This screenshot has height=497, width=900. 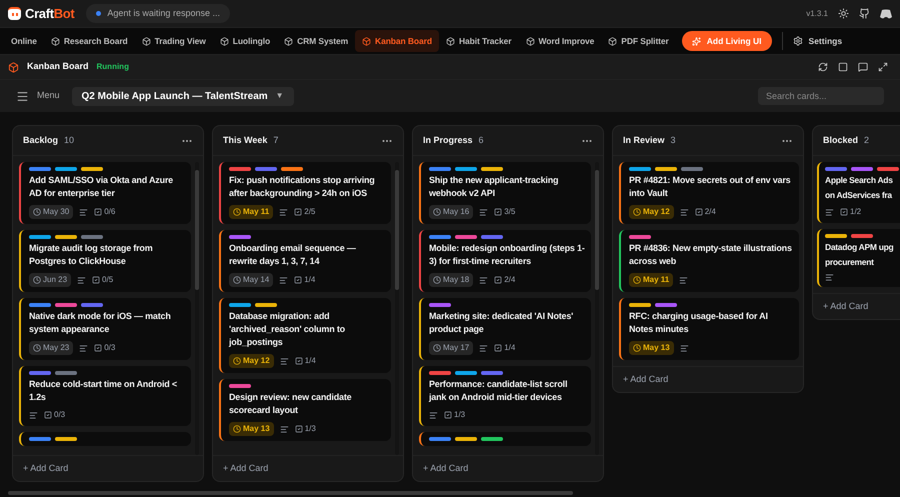 What do you see at coordinates (478, 41) in the screenshot?
I see `app-tab: Habit Tracker` at bounding box center [478, 41].